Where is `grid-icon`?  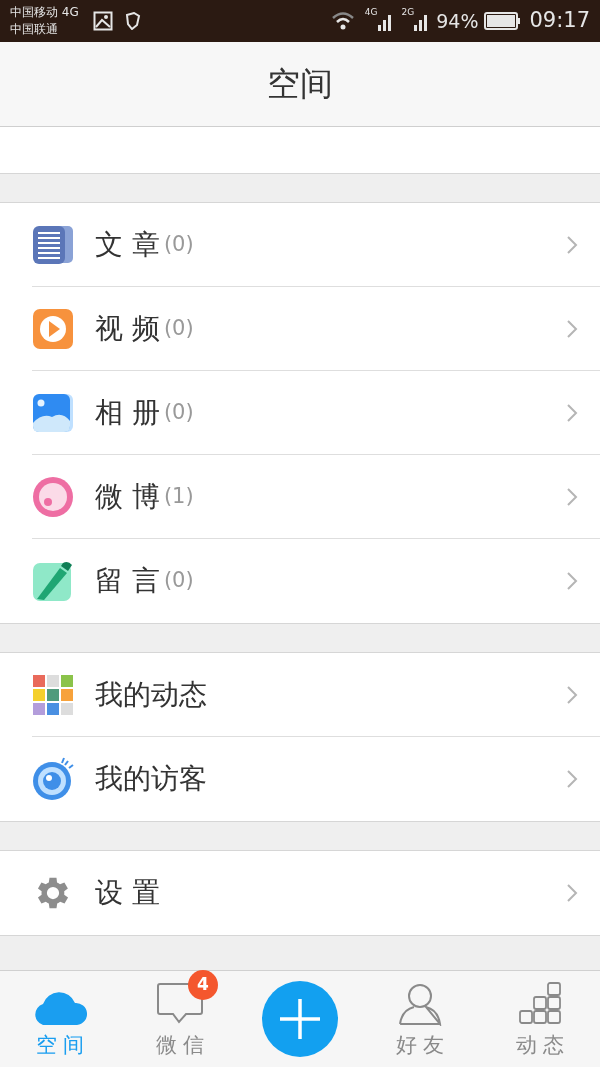
grid-icon is located at coordinates (53, 694).